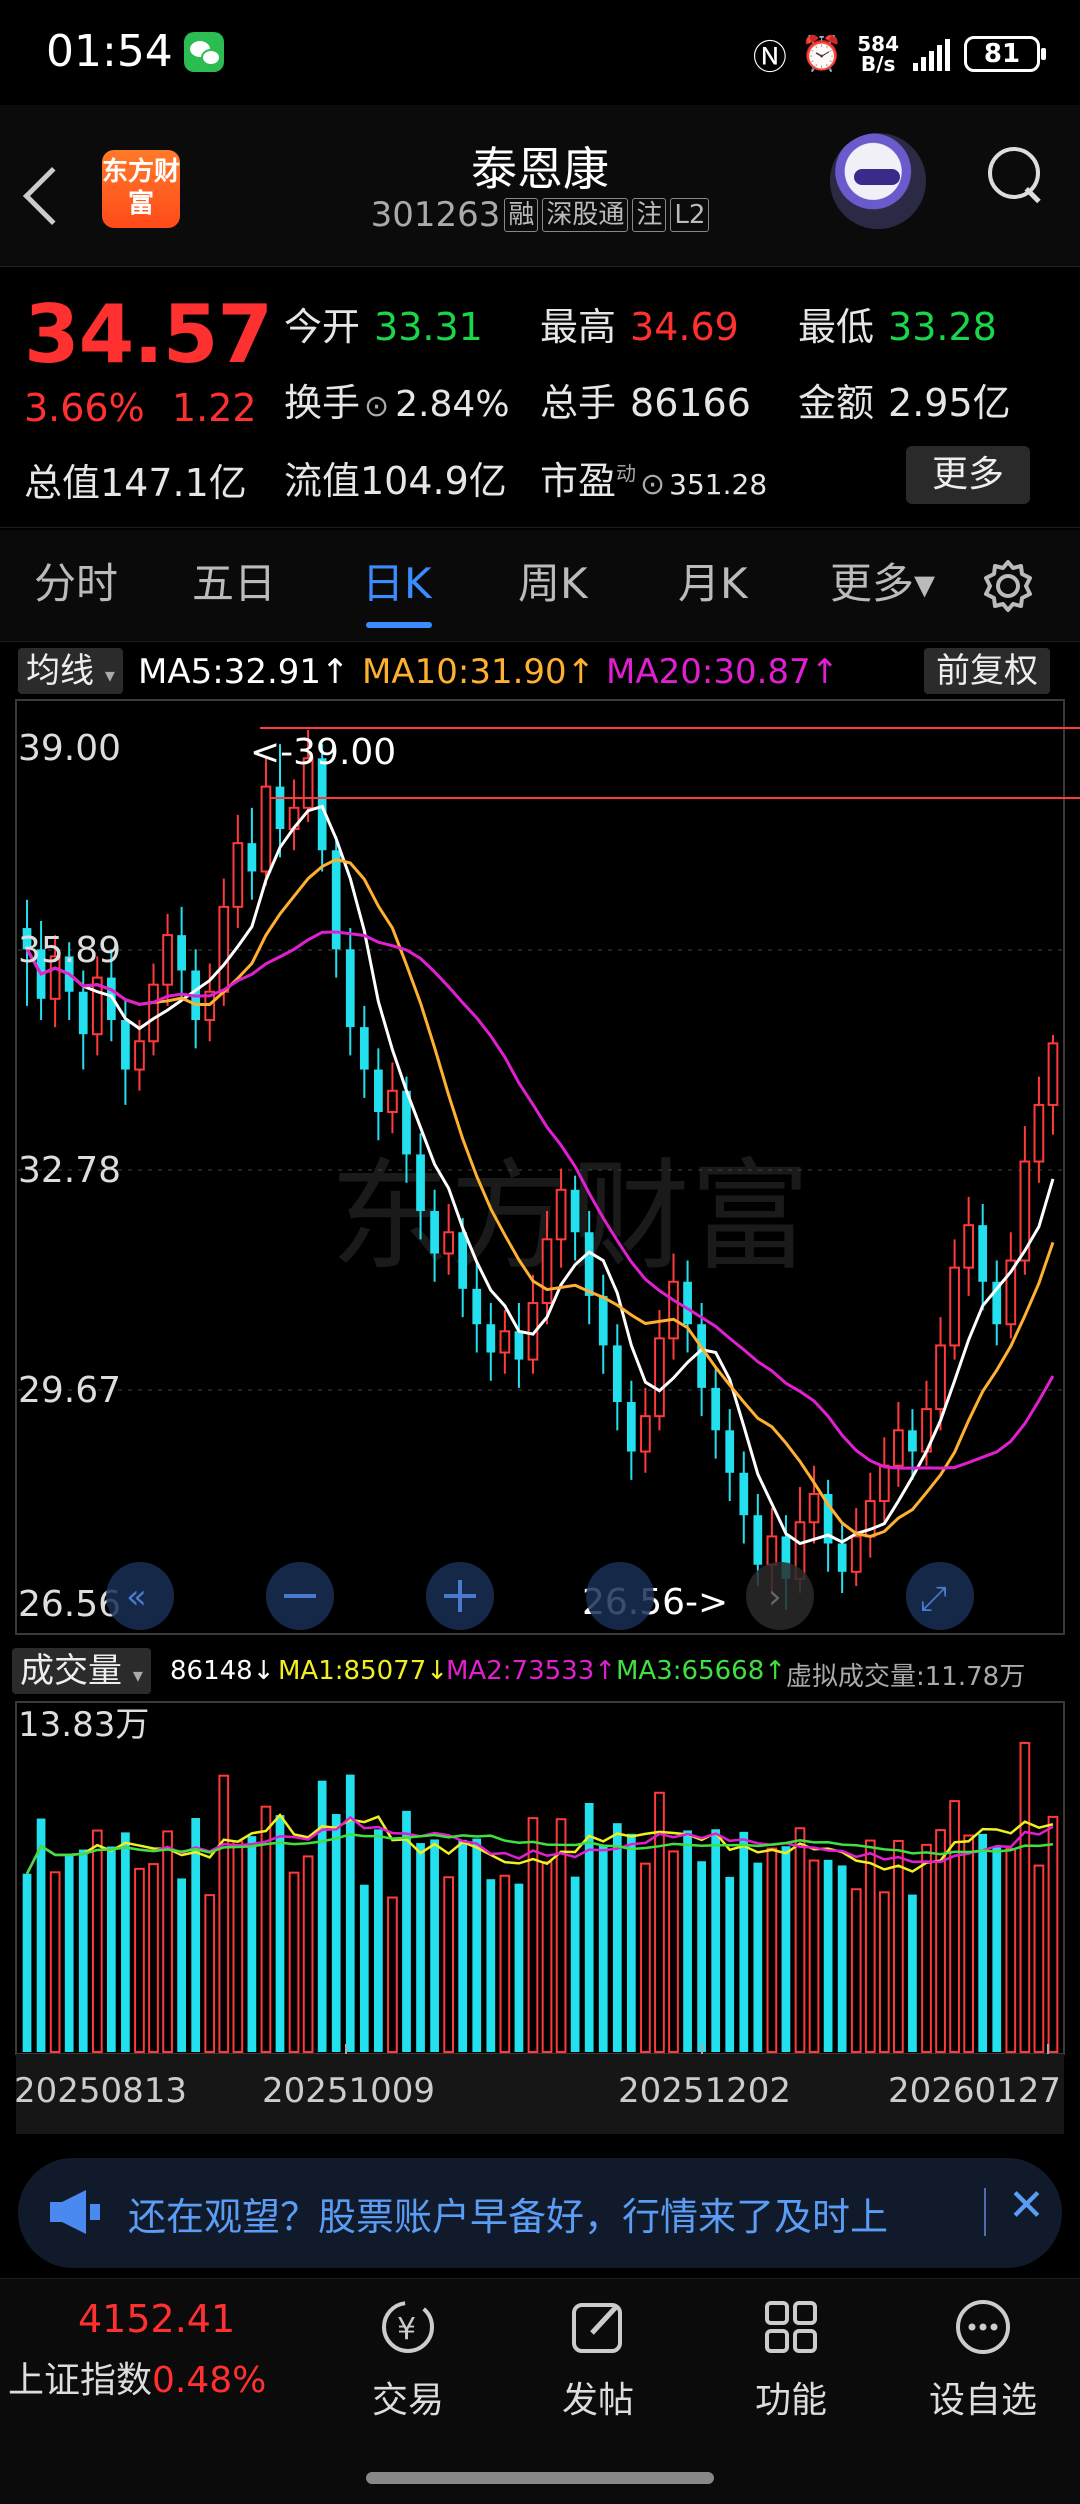  I want to click on tab-monthly-k: 月K, so click(713, 580).